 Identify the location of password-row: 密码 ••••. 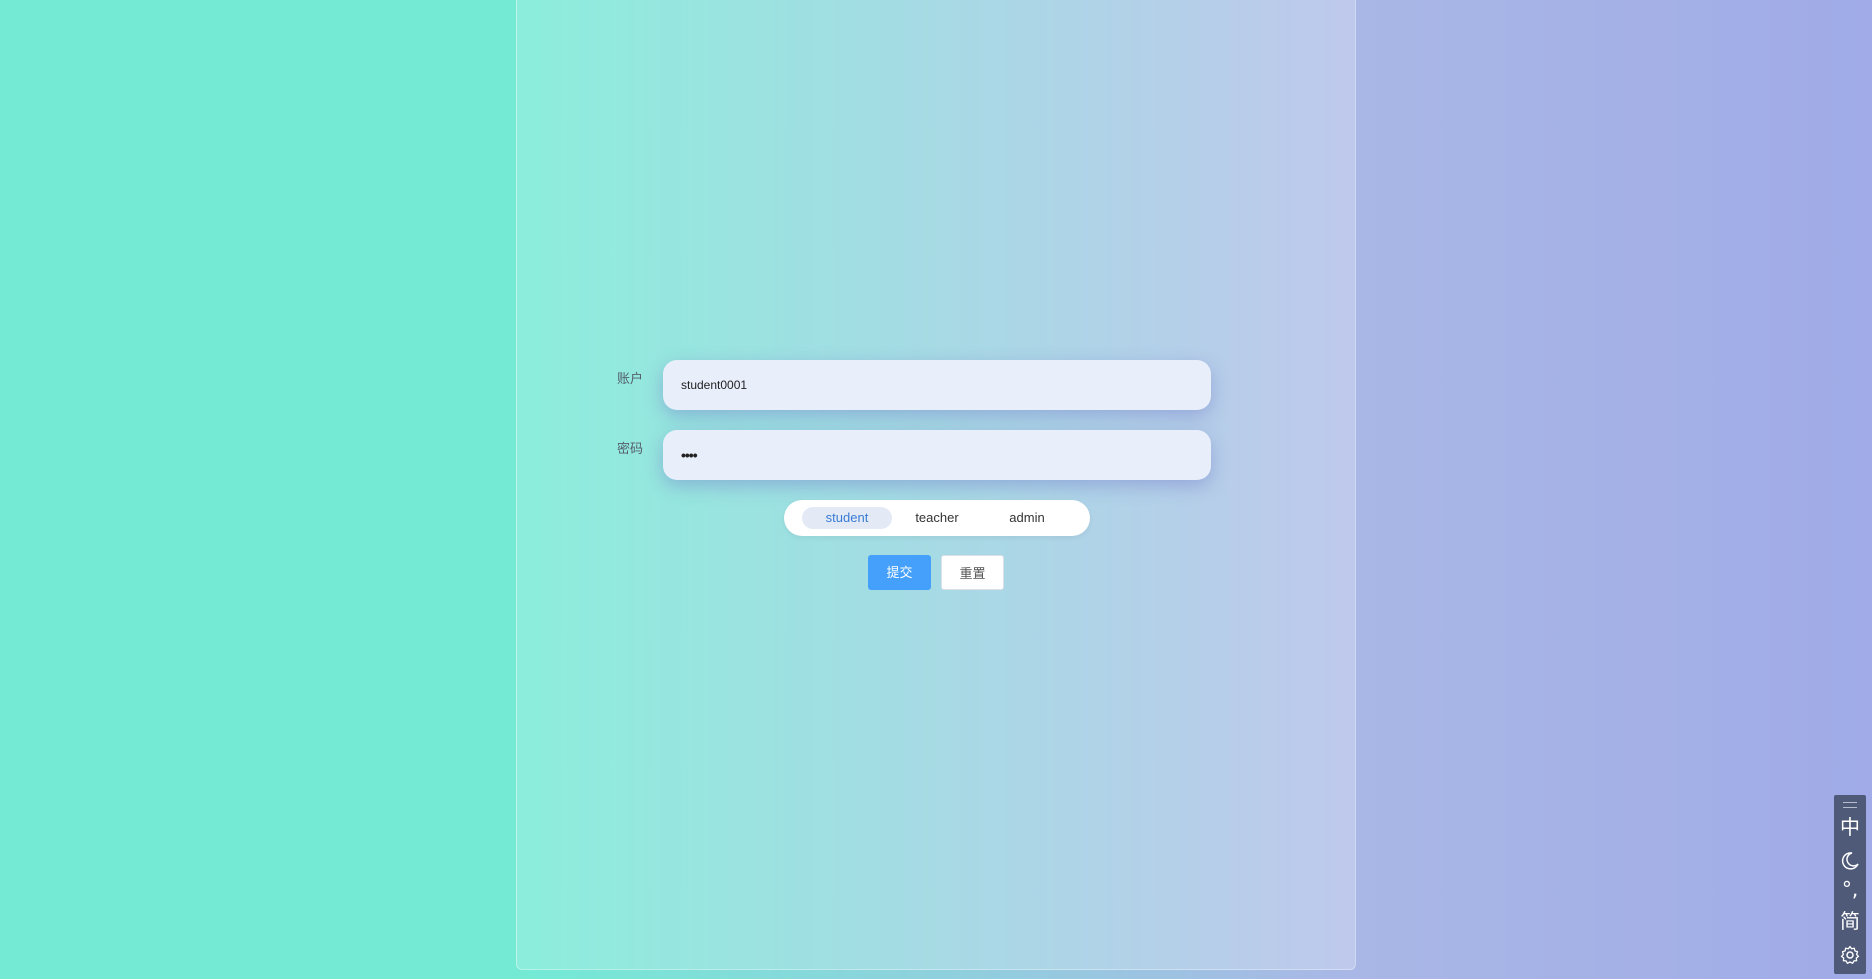
(937, 455).